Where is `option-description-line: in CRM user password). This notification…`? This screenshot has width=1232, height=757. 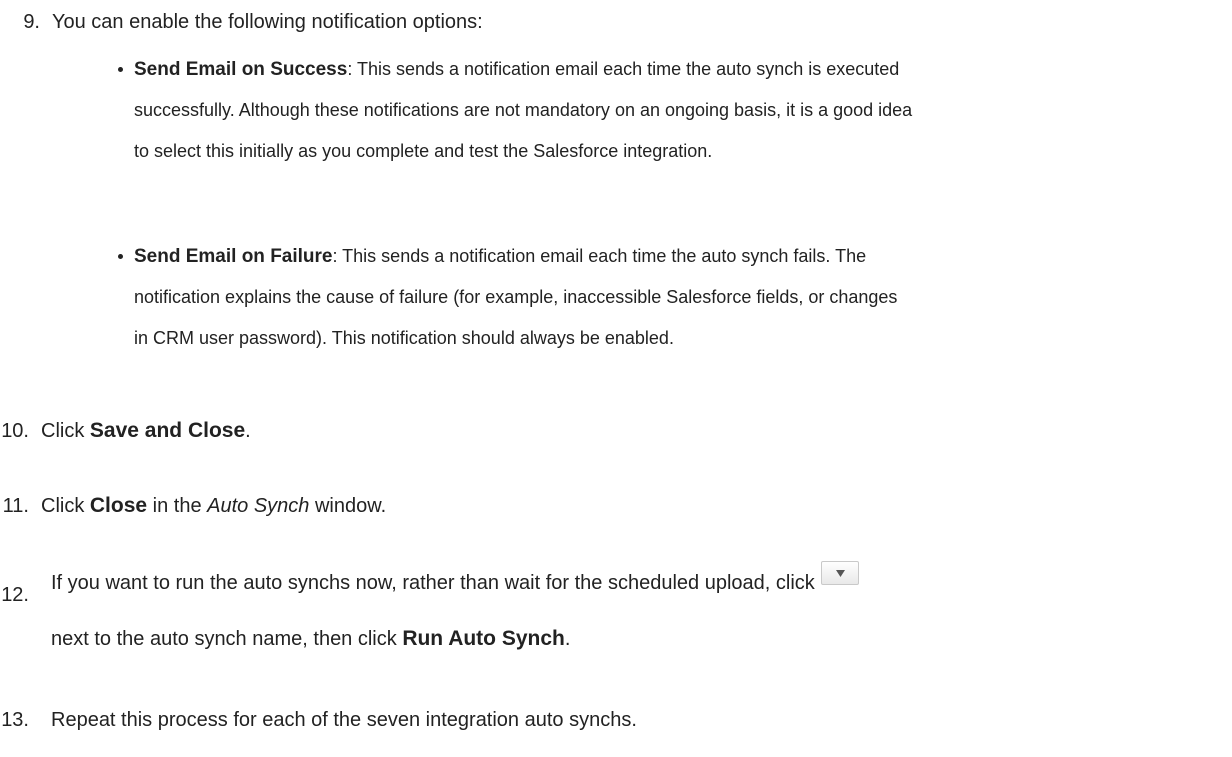 option-description-line: in CRM user password). This notification… is located at coordinates (404, 338).